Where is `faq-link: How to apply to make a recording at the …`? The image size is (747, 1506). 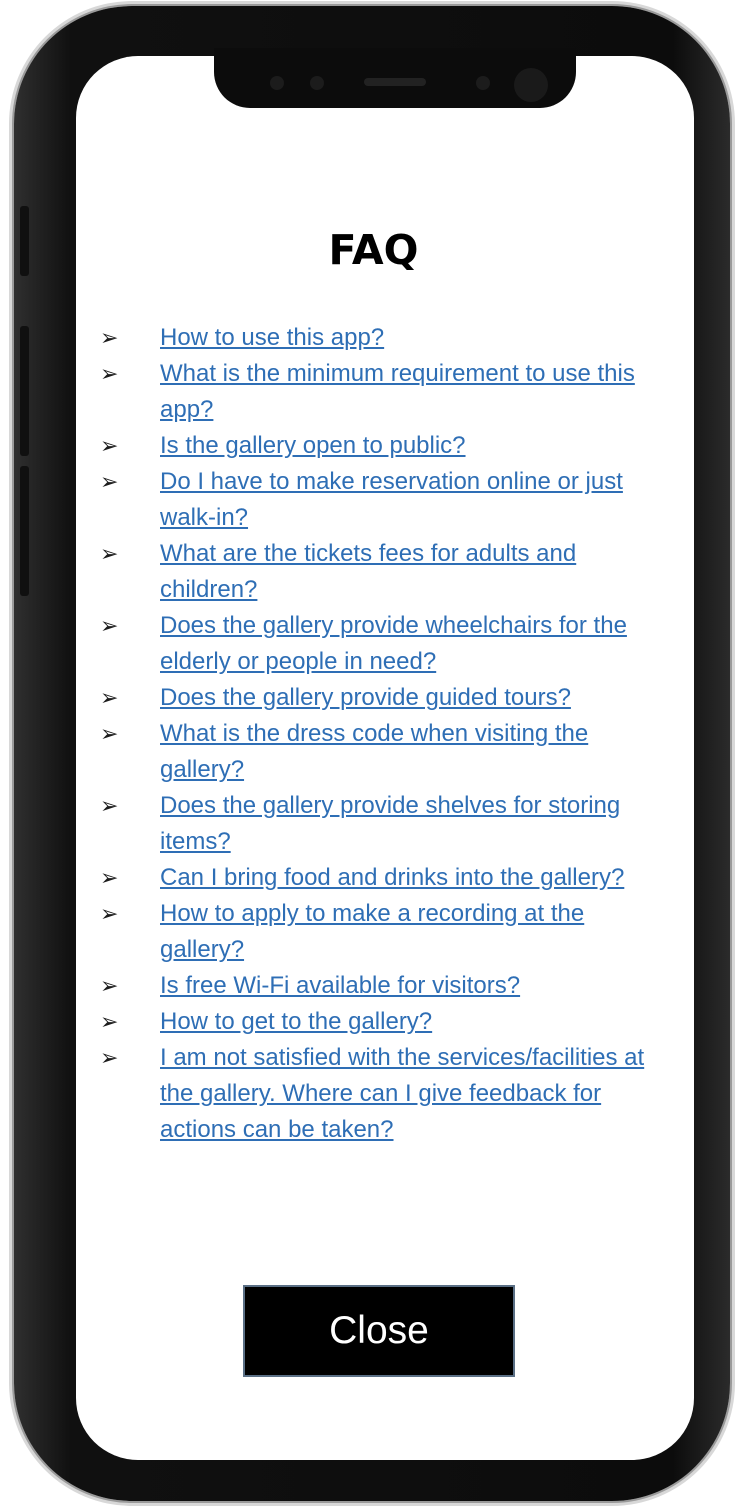 faq-link: How to apply to make a recording at the … is located at coordinates (410, 932).